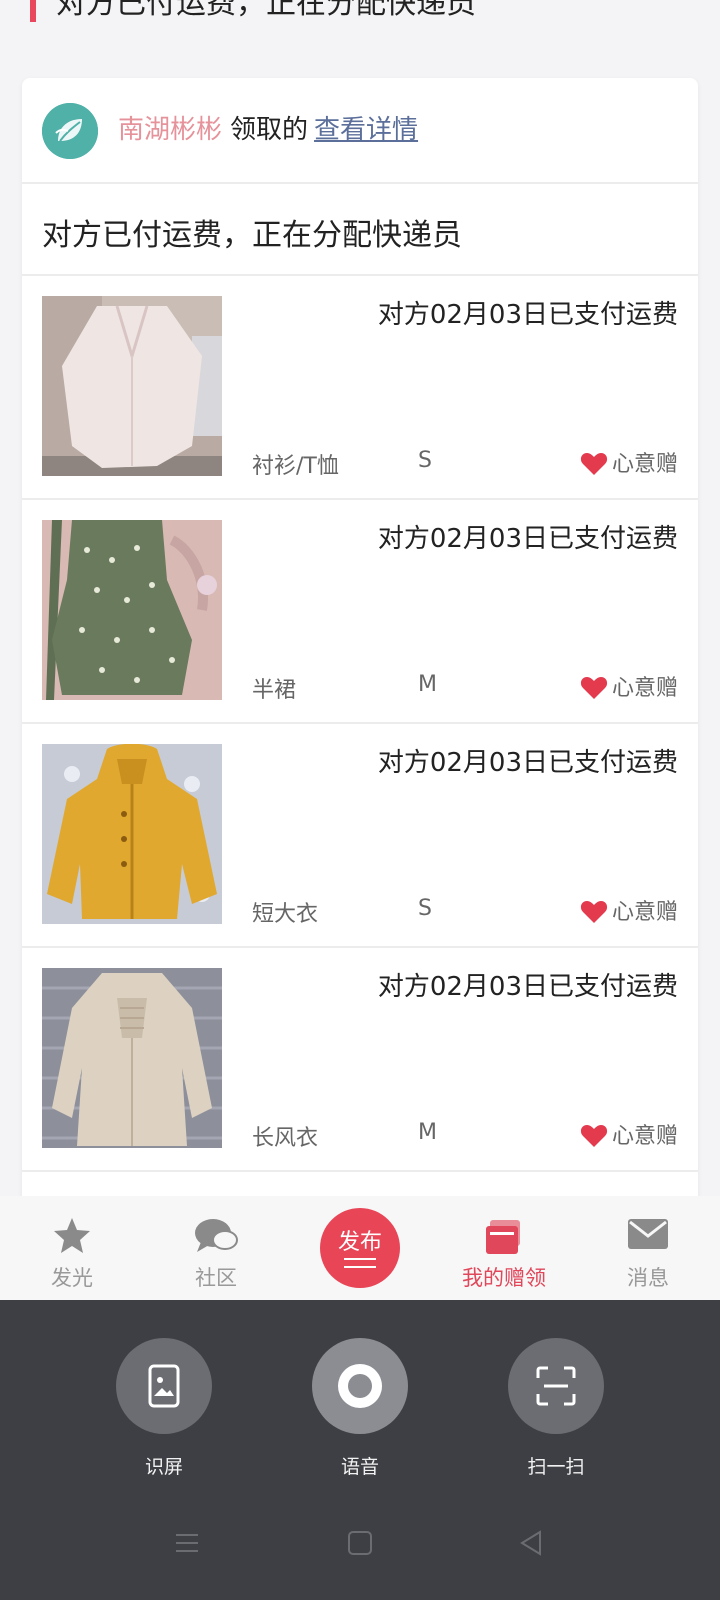  I want to click on order-status-row: 对方已付运费，正在分配快递员, so click(360, 230).